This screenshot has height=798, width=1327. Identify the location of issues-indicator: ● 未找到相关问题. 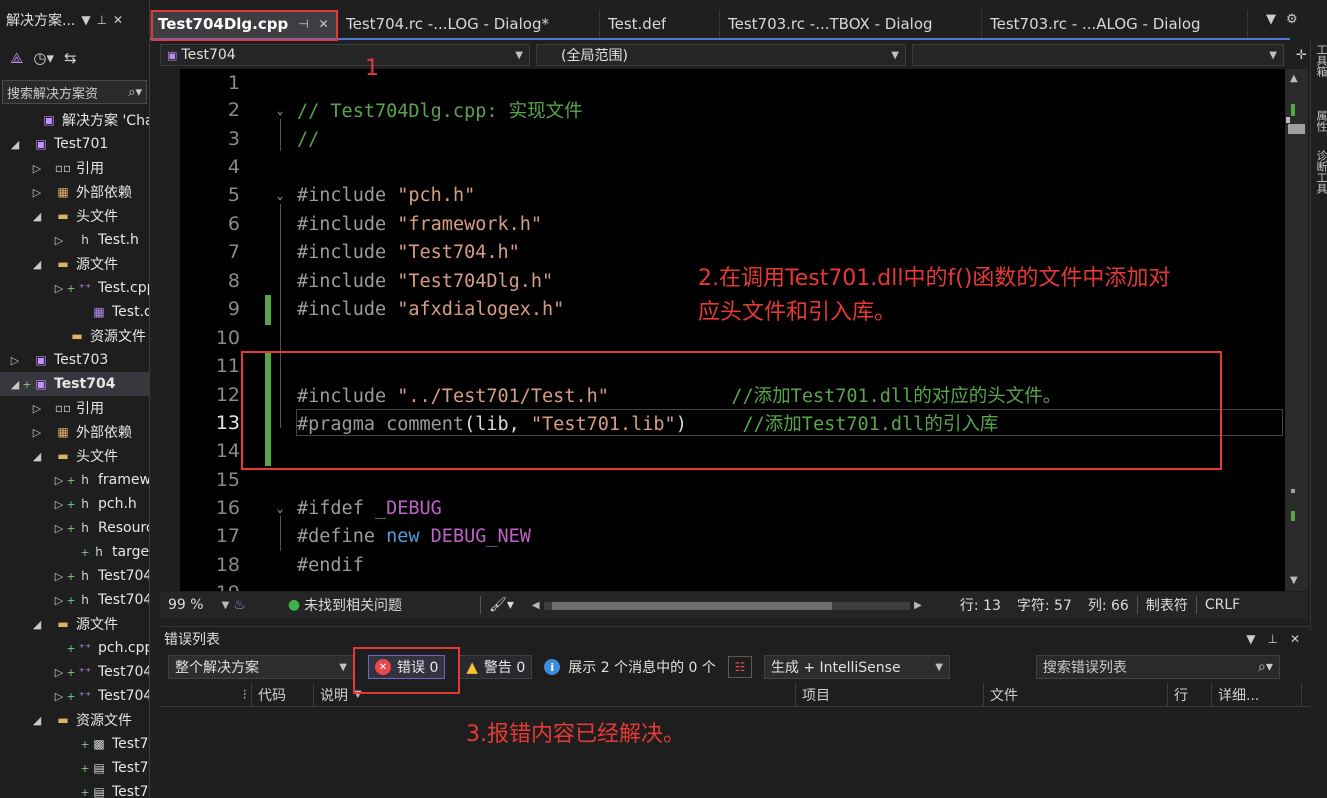
(345, 605).